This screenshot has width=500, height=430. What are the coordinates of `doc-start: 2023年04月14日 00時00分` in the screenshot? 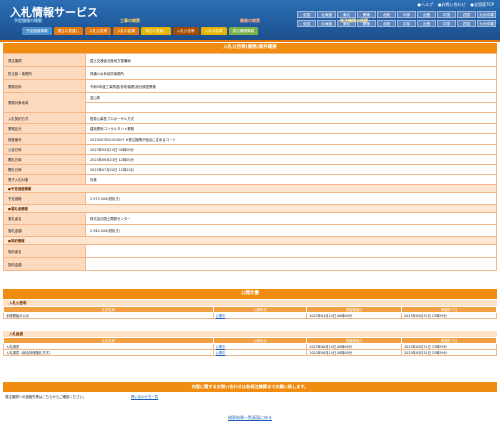 It's located at (354, 315).